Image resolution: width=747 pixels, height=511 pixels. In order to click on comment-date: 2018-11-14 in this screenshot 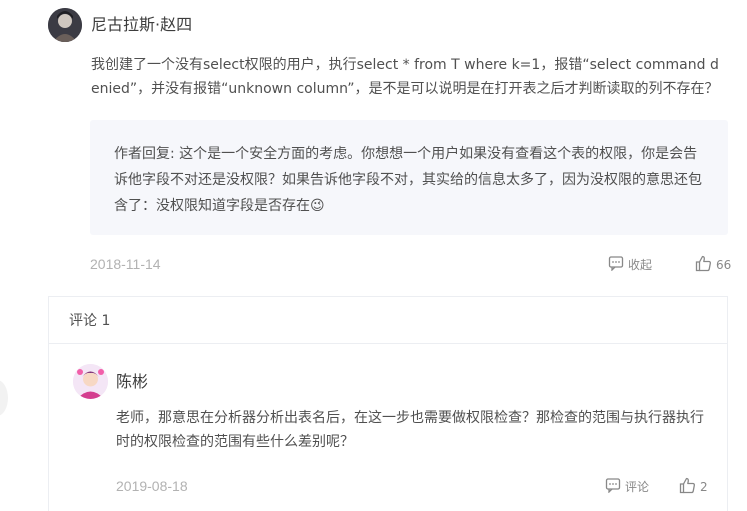, I will do `click(125, 264)`.